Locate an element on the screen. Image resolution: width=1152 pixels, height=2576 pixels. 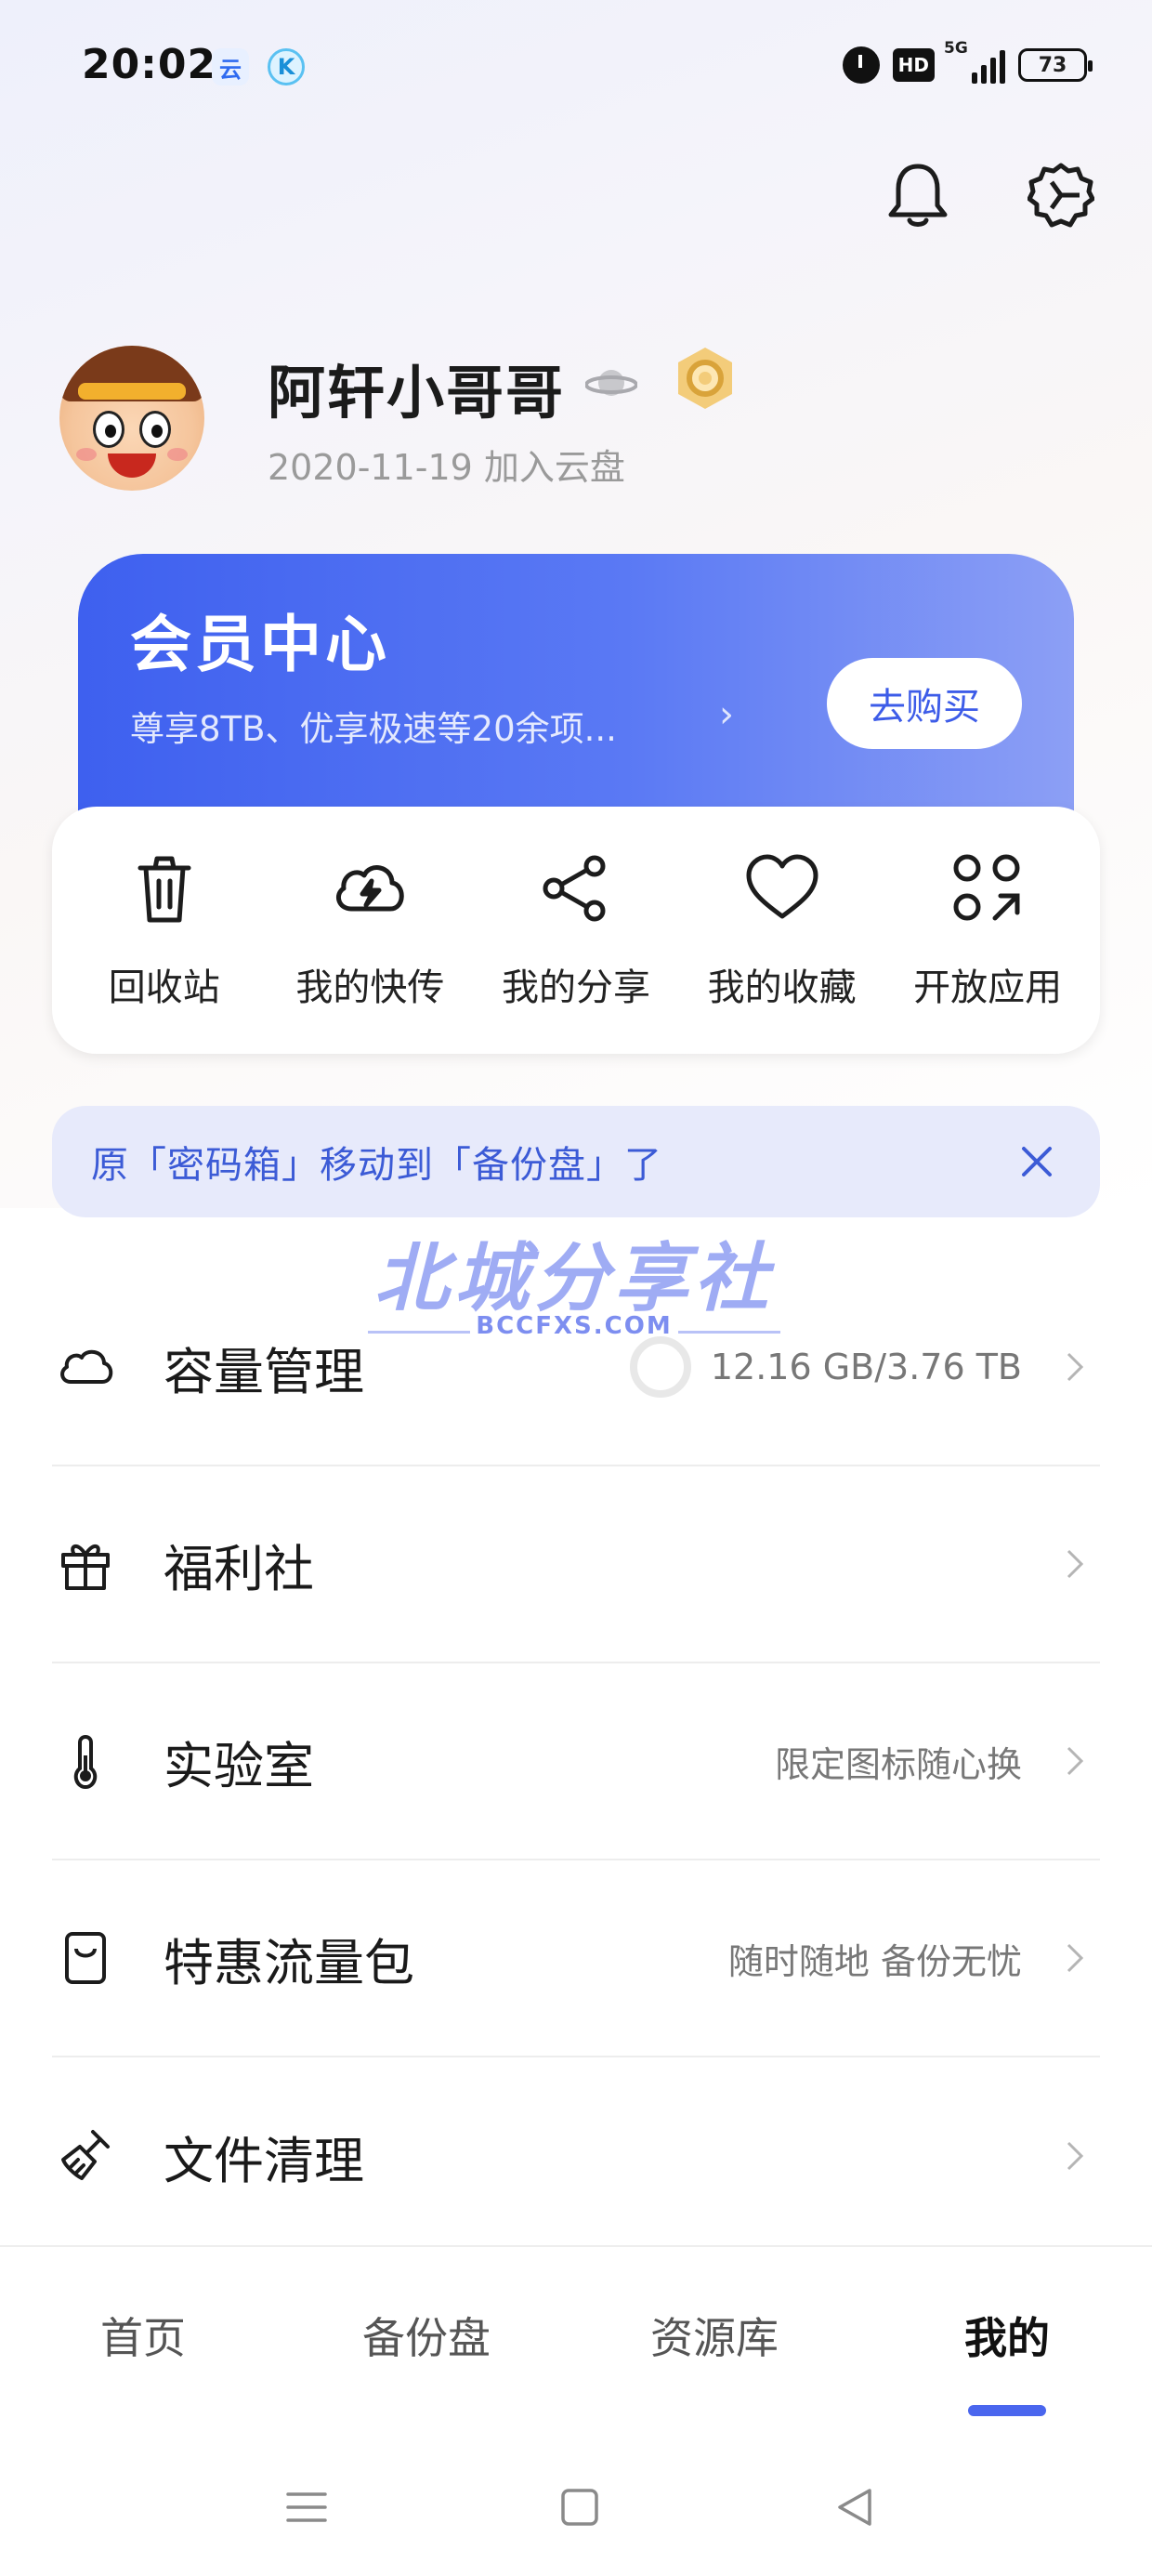
menu-item-value: 限定图标随心换 is located at coordinates (898, 1764).